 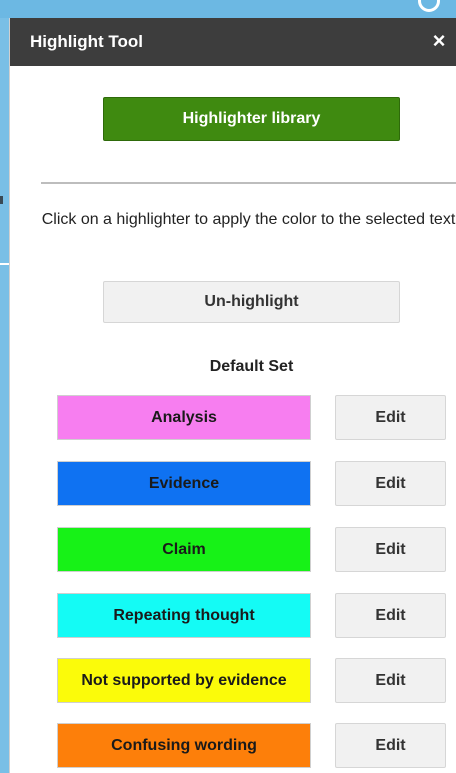 What do you see at coordinates (248, 183) in the screenshot?
I see `section-divider` at bounding box center [248, 183].